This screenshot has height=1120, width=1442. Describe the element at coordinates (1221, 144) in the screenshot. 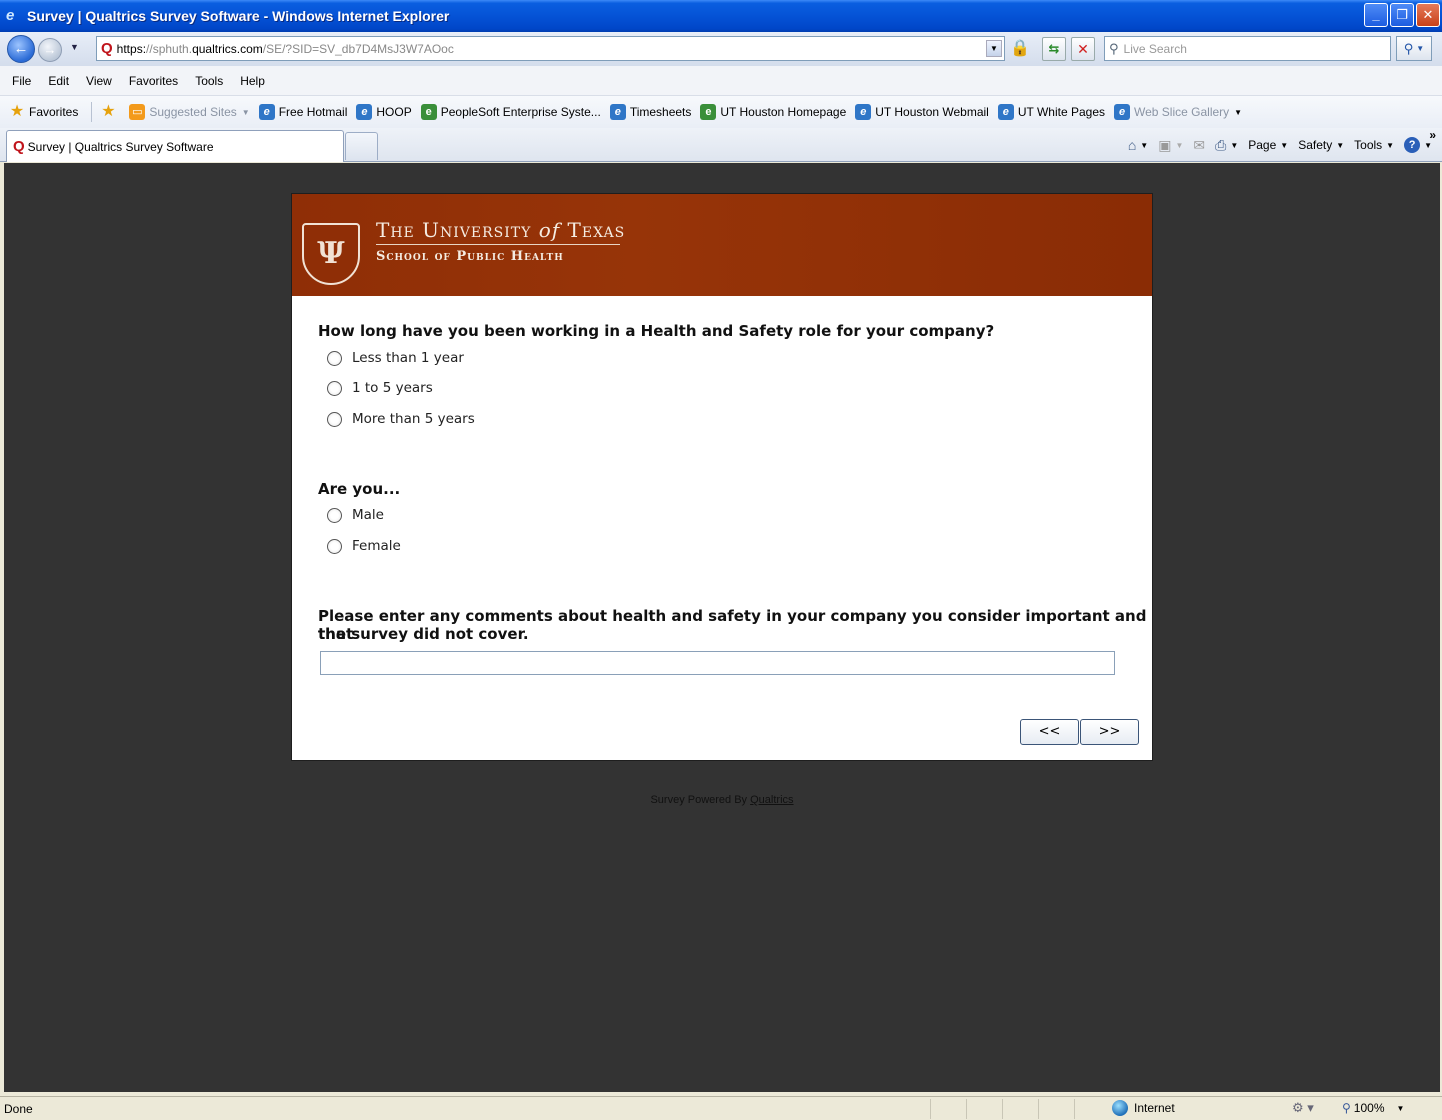

I see `printer-icon: ⎙` at that location.